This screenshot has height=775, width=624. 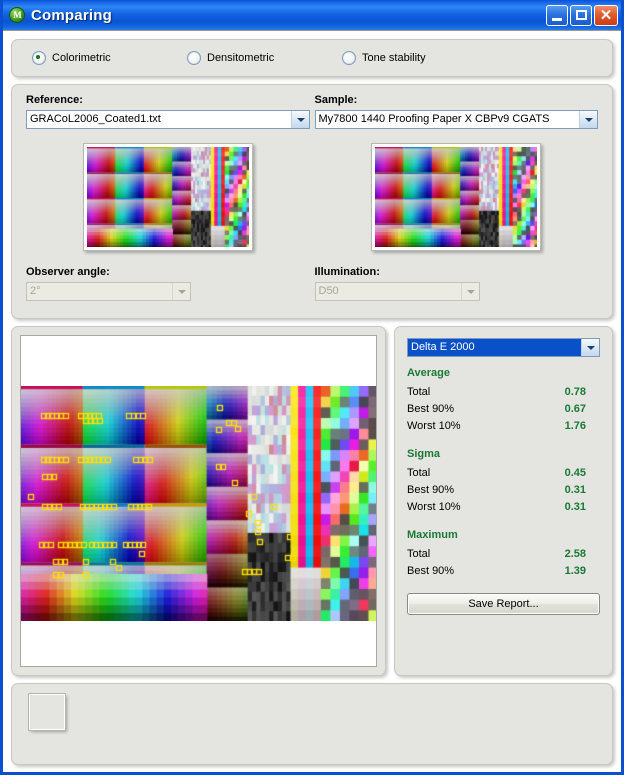 What do you see at coordinates (575, 426) in the screenshot?
I see `stat-value: 1.76` at bounding box center [575, 426].